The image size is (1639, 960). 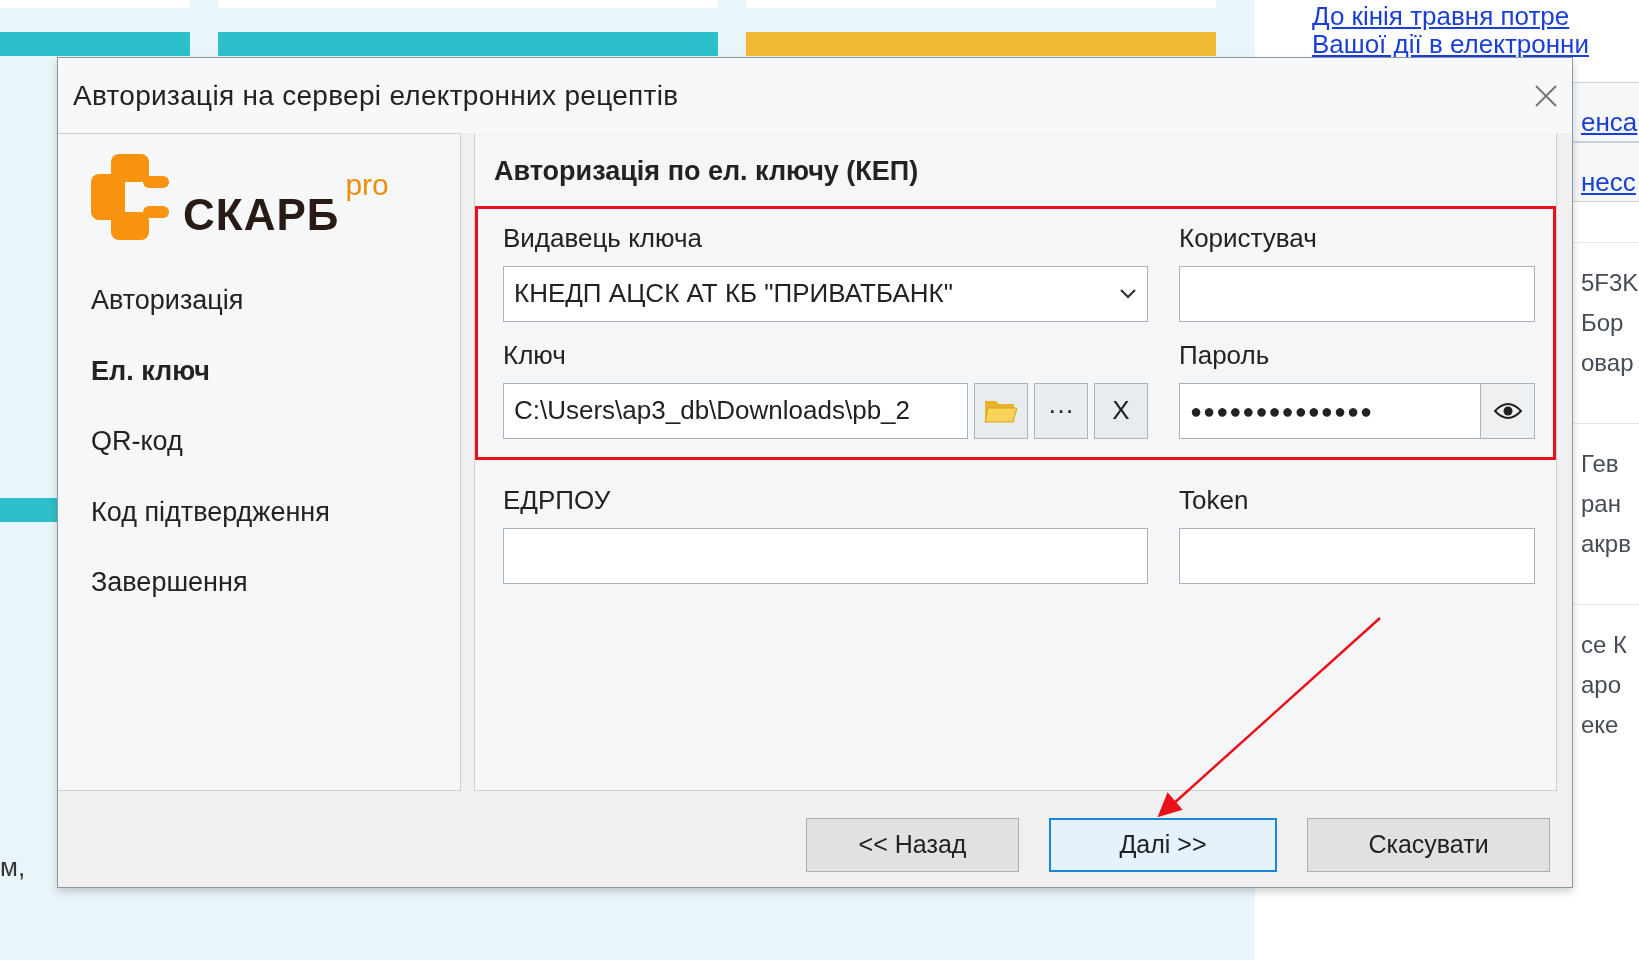 What do you see at coordinates (1248, 238) in the screenshot?
I see `field-label: Користувач` at bounding box center [1248, 238].